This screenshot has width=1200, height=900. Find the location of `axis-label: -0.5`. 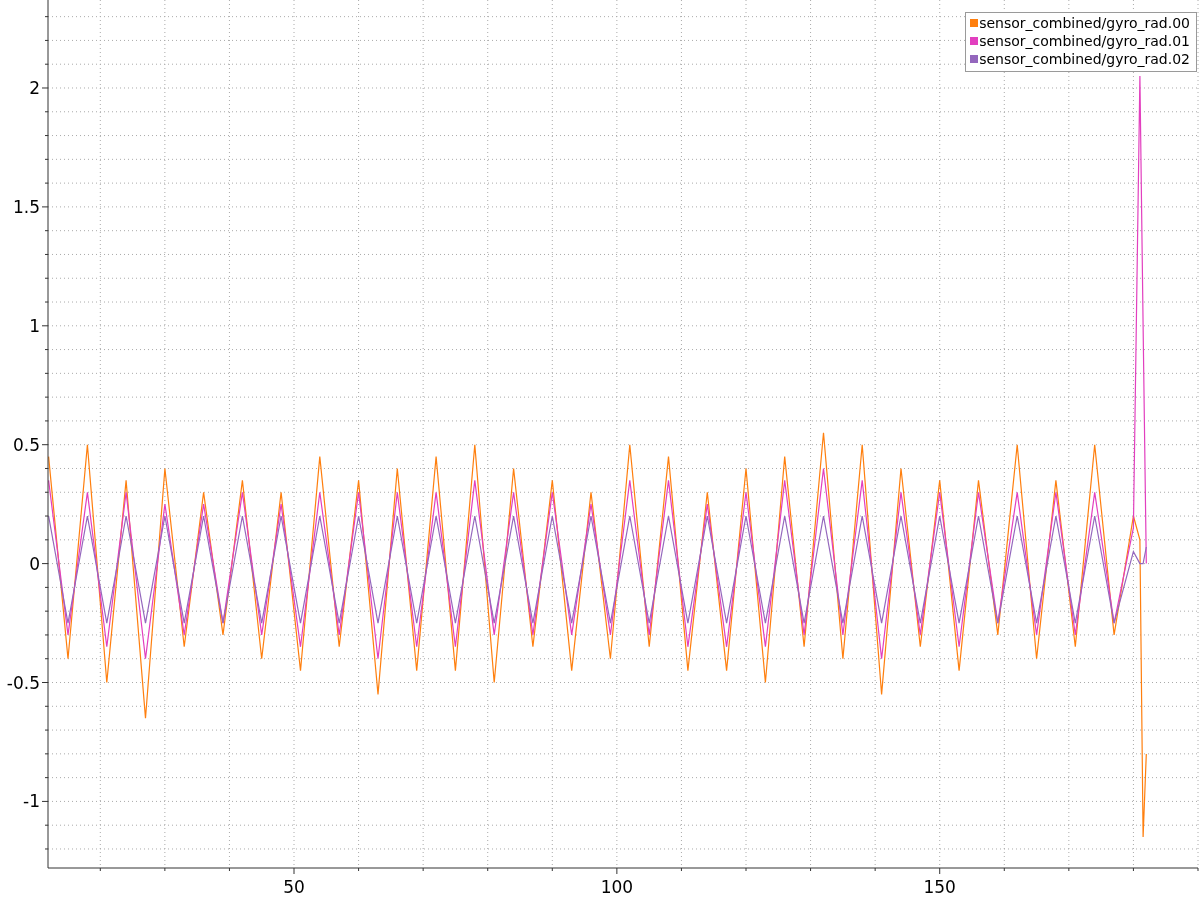

axis-label: -0.5 is located at coordinates (23, 682).